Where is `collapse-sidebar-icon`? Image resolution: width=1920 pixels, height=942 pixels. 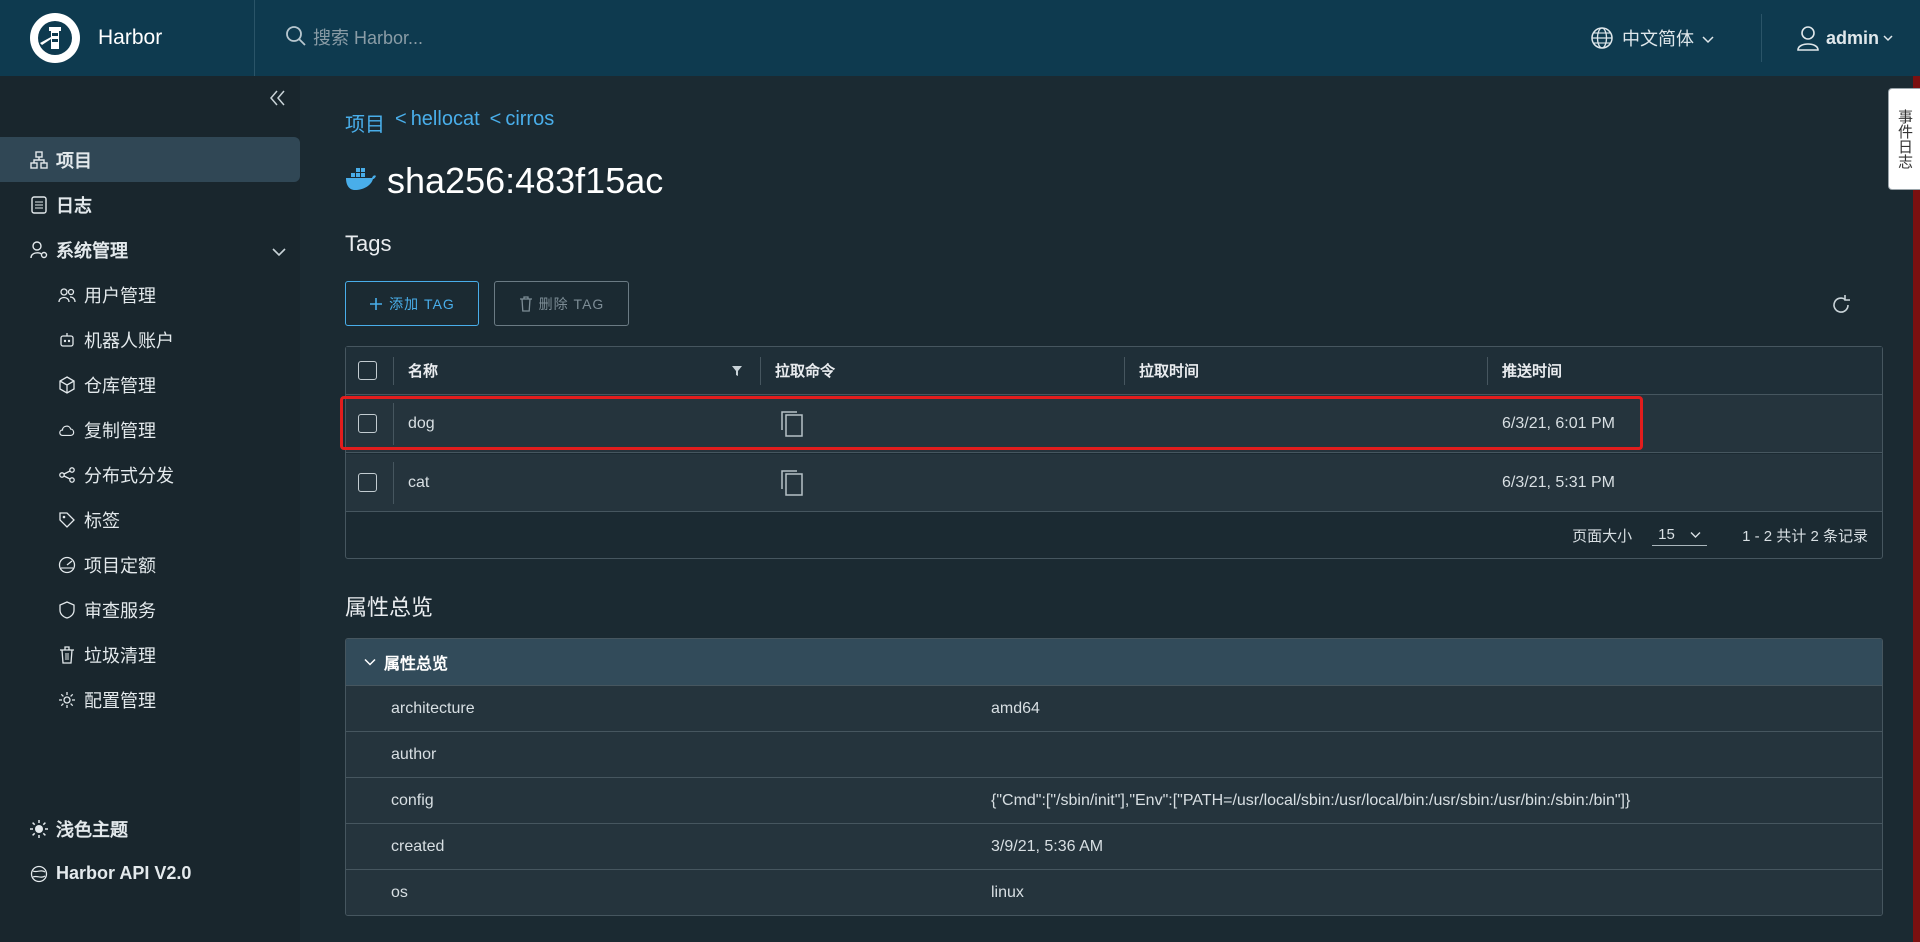 collapse-sidebar-icon is located at coordinates (278, 98).